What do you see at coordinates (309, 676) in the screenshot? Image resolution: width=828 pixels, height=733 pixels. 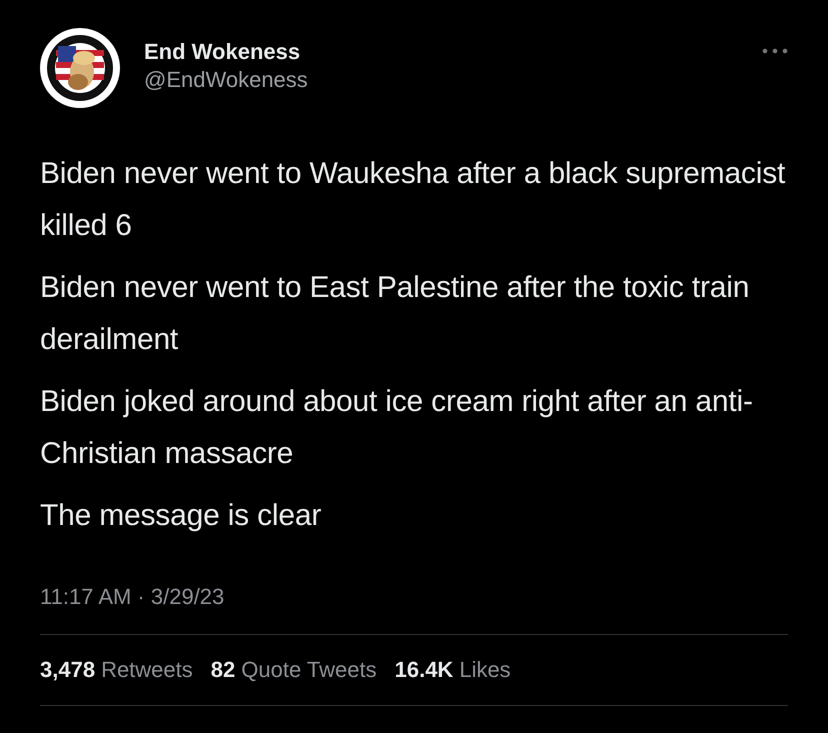 I see `stat-label: Quote Tweets` at bounding box center [309, 676].